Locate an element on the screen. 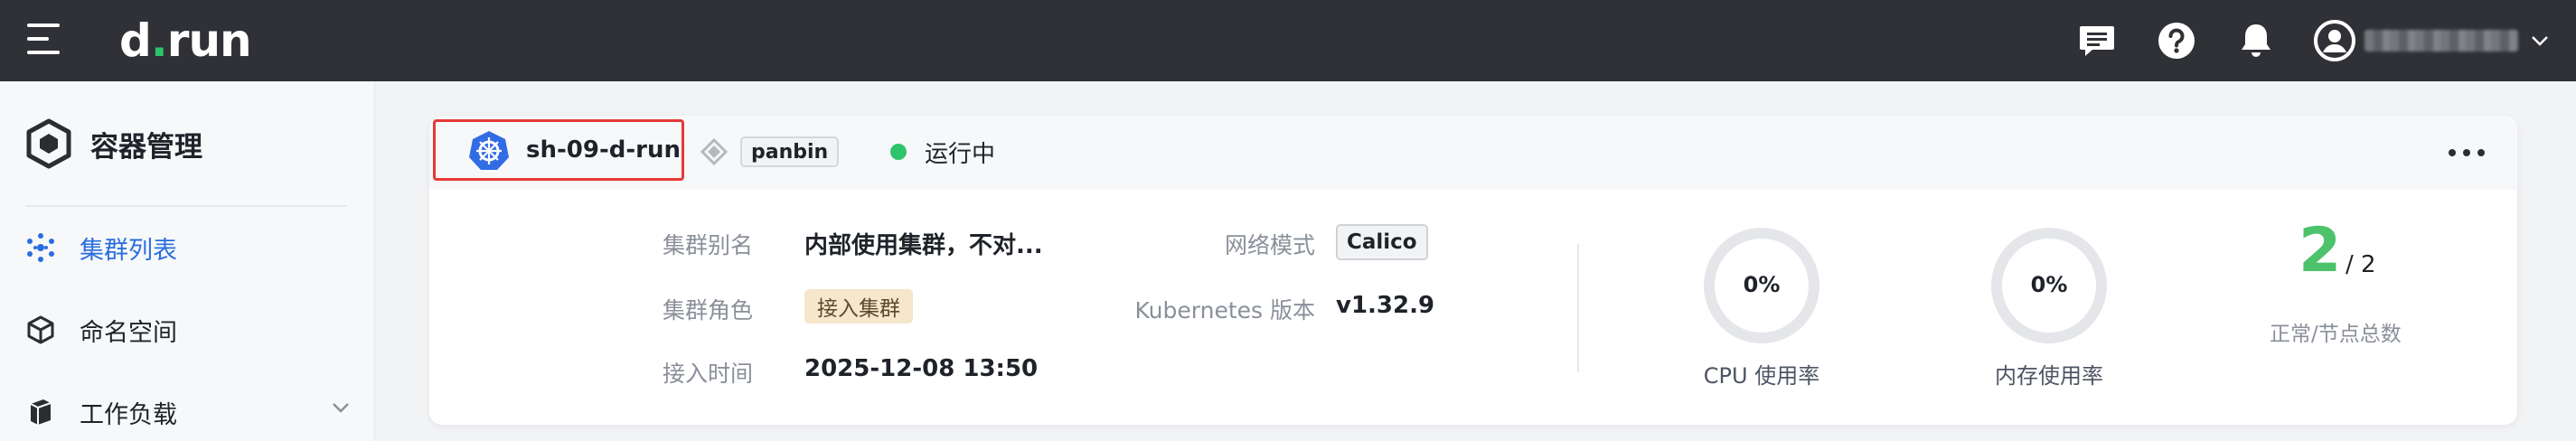  cluster-status: 运行中 is located at coordinates (943, 152).